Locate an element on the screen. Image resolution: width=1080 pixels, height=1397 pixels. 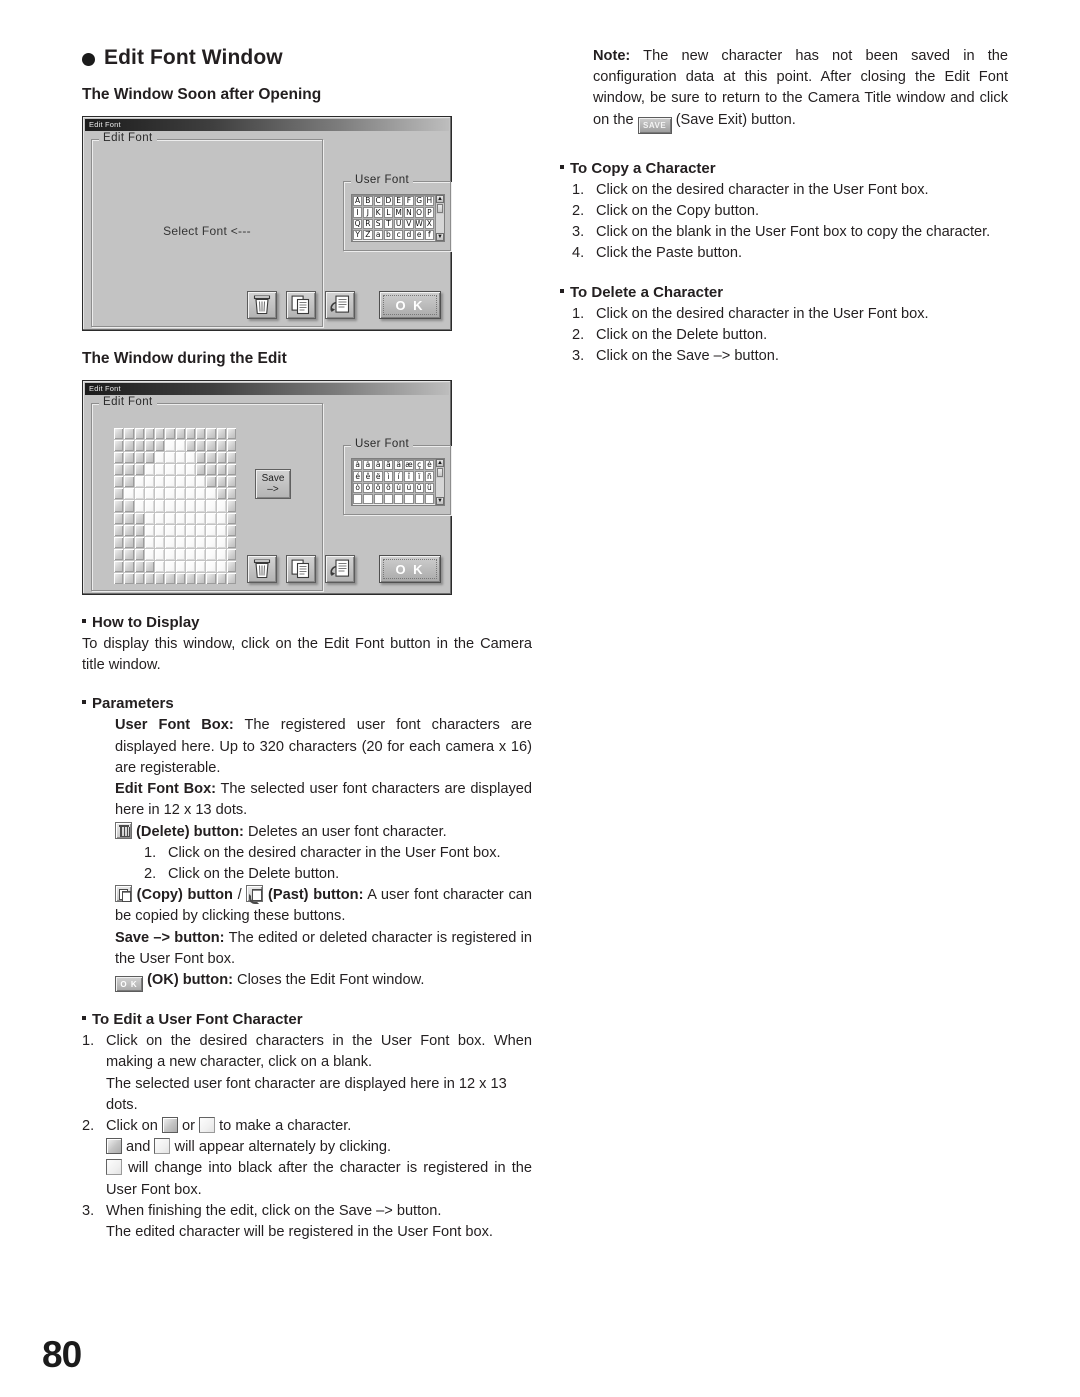
user-font-cell: Z is located at coordinates (368, 234).